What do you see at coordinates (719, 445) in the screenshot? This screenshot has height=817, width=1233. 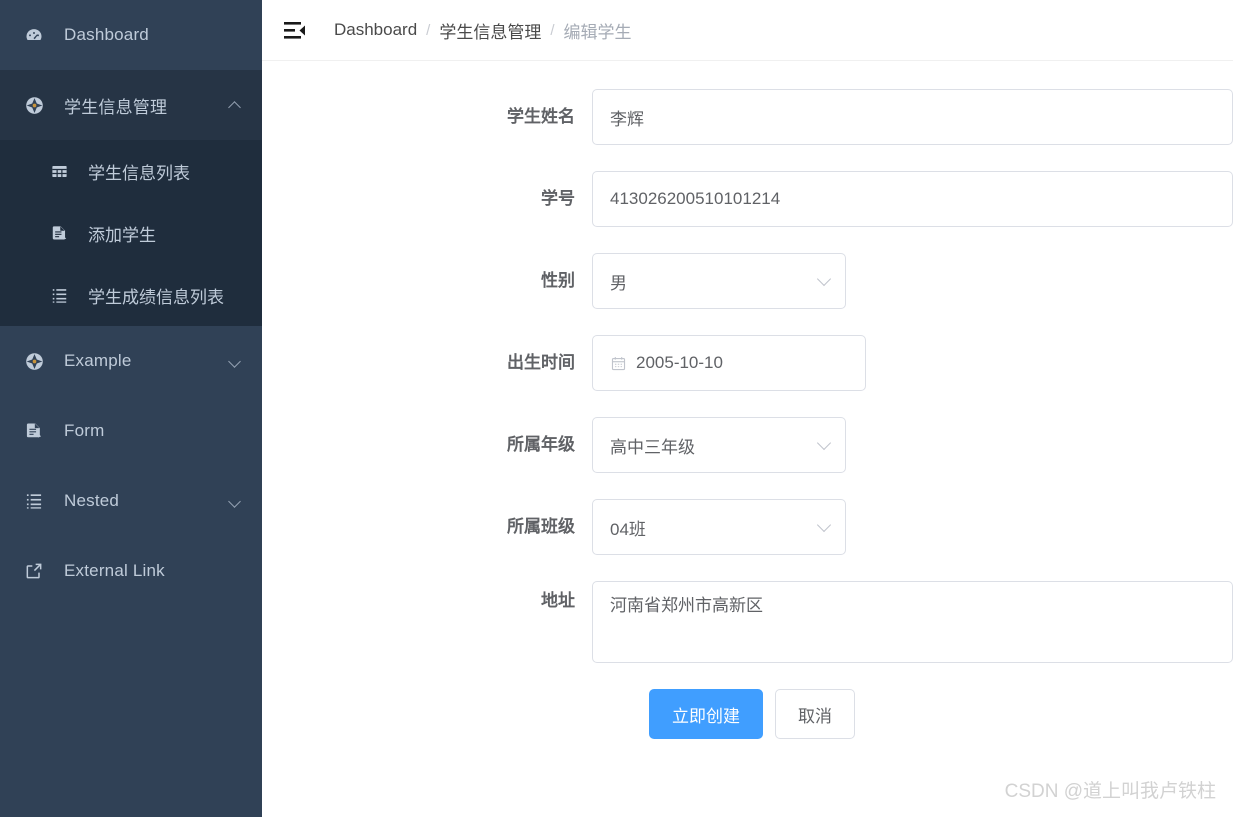 I see `grade-select: 高中三年级` at bounding box center [719, 445].